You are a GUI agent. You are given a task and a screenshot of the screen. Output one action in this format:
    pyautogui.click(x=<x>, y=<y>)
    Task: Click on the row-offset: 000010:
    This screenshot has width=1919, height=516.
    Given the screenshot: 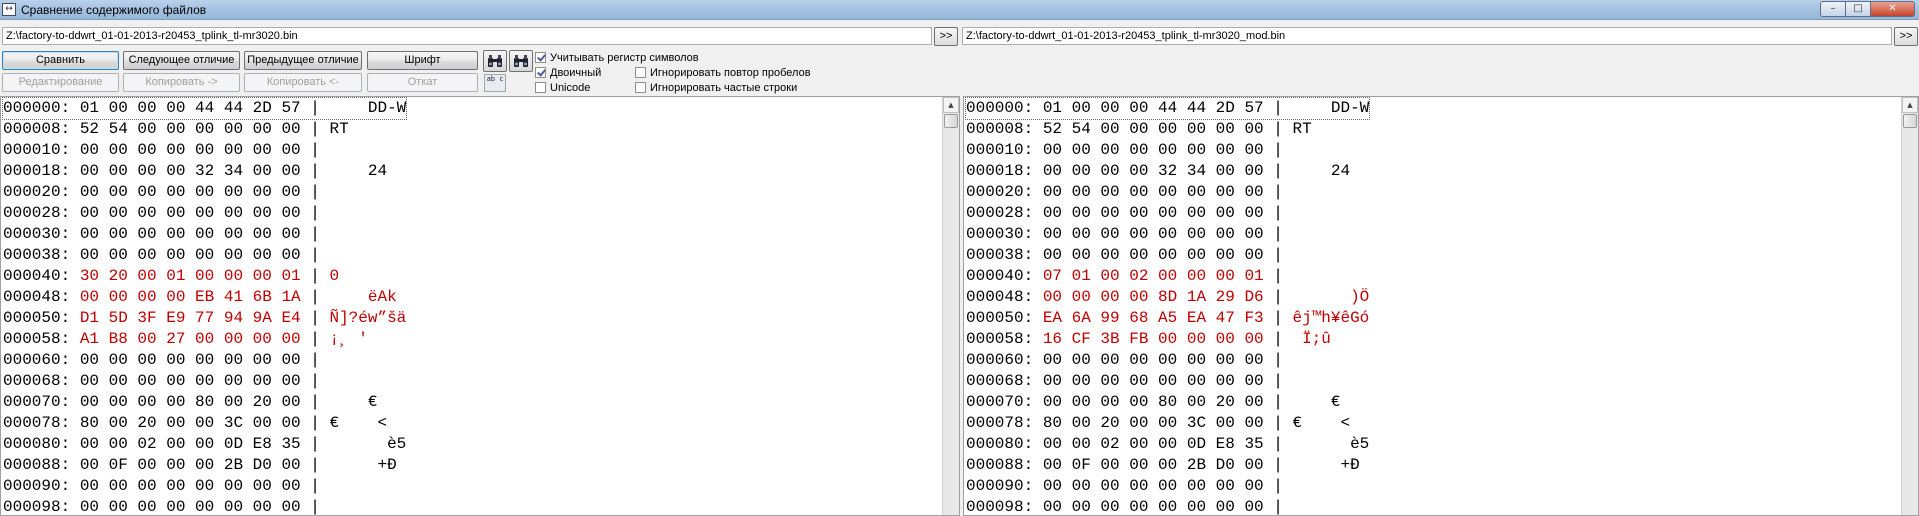 What is the action you would take?
    pyautogui.click(x=1004, y=150)
    